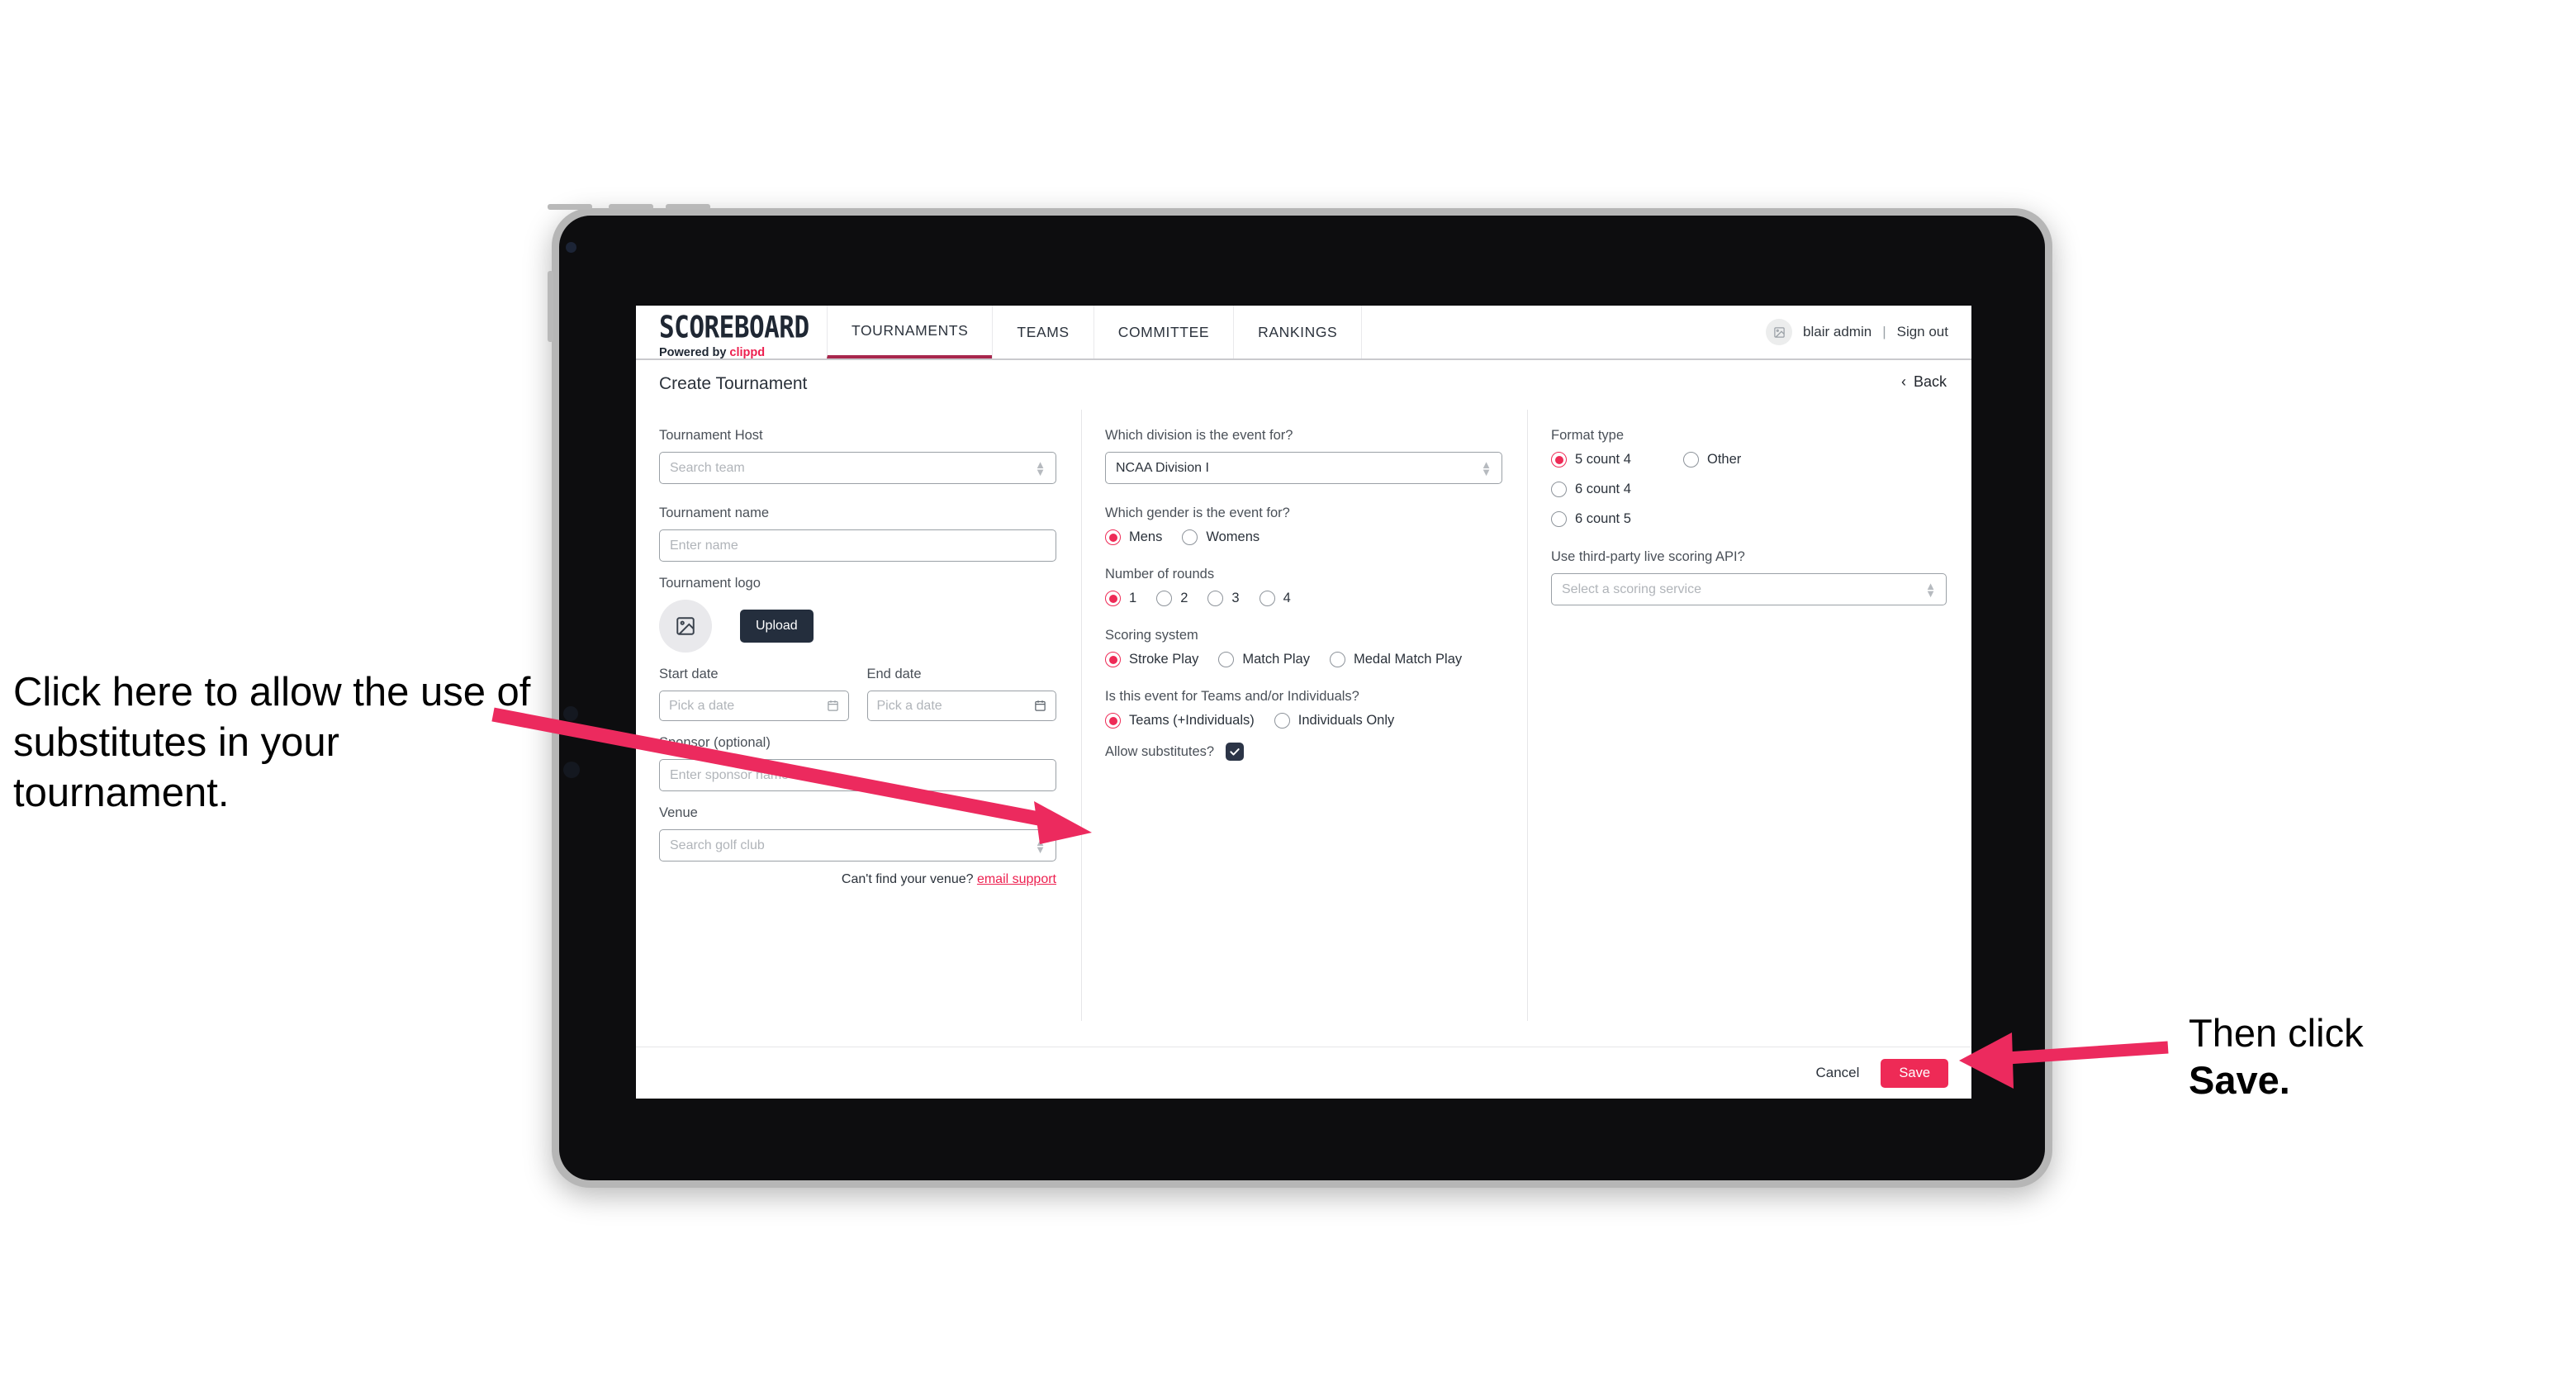 The image size is (2576, 1386). I want to click on allow-substitutes-row: Allow substitutes?, so click(1303, 752).